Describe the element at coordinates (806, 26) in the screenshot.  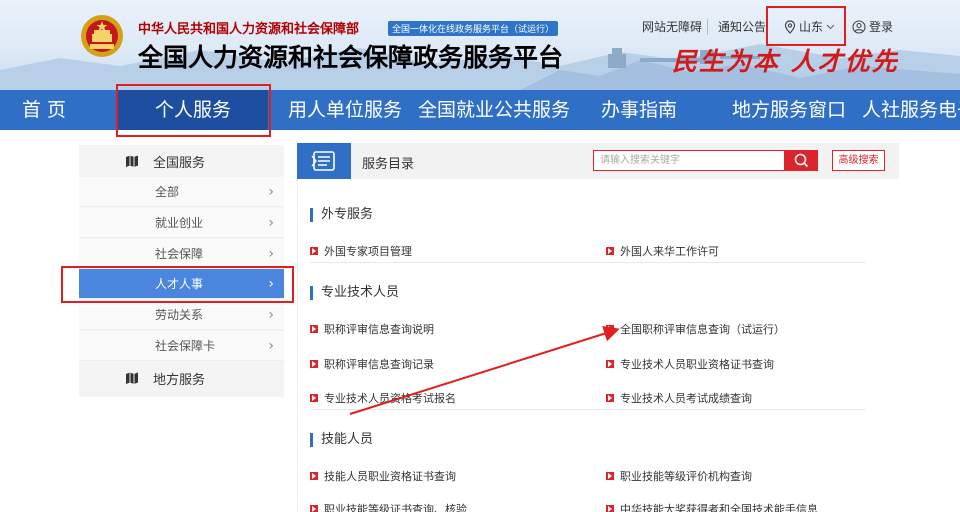
I see `region-highlight-box` at that location.